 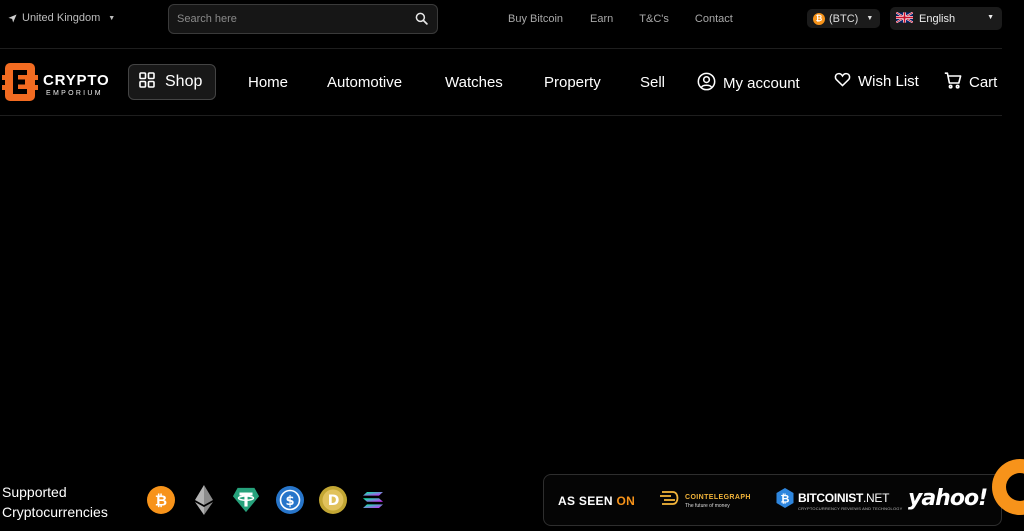 What do you see at coordinates (654, 19) in the screenshot?
I see `link-terms: T&C's` at bounding box center [654, 19].